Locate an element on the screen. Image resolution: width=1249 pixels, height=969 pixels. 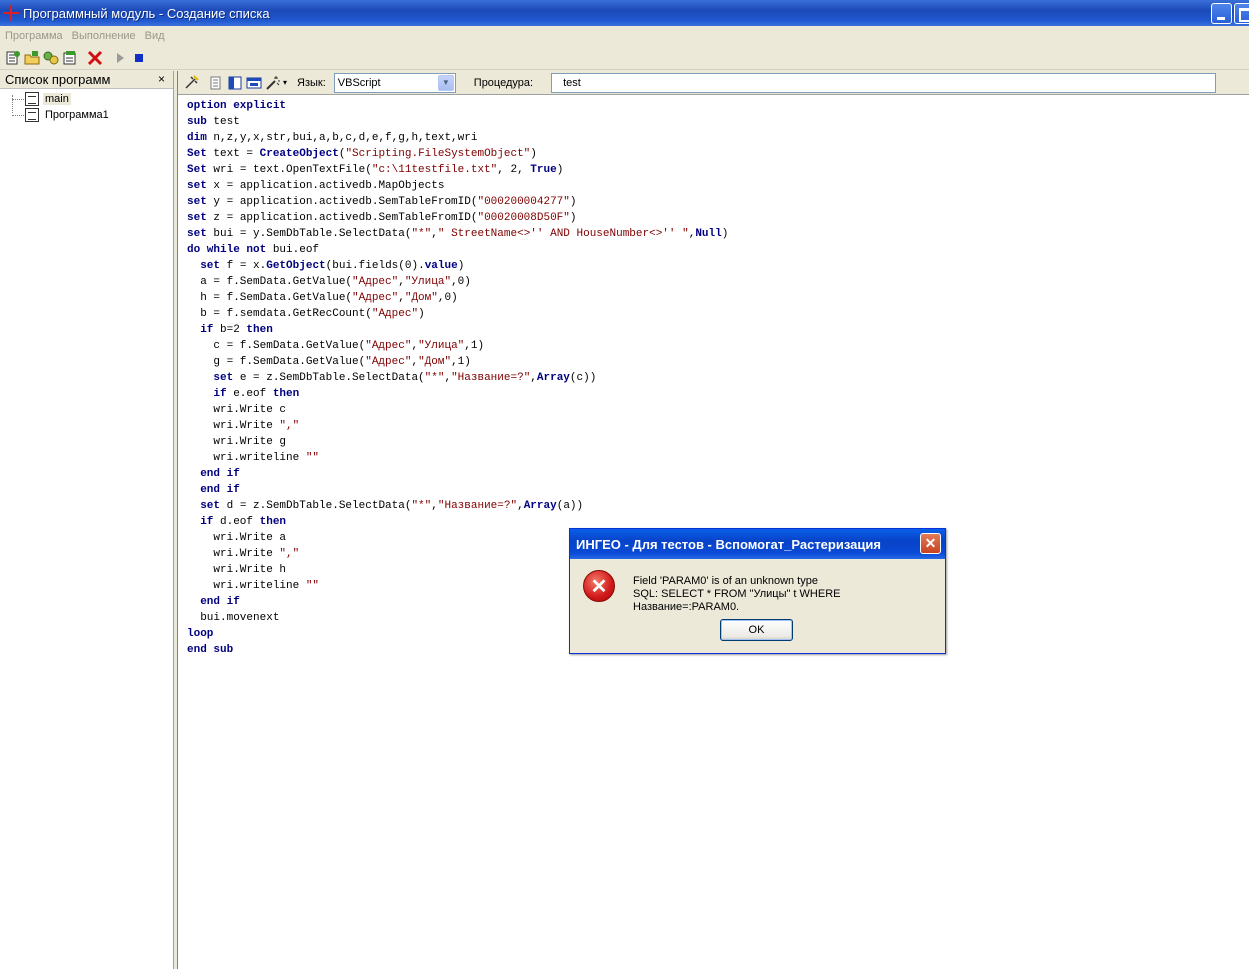
code-token: "Улица" is located at coordinates (428, 282).